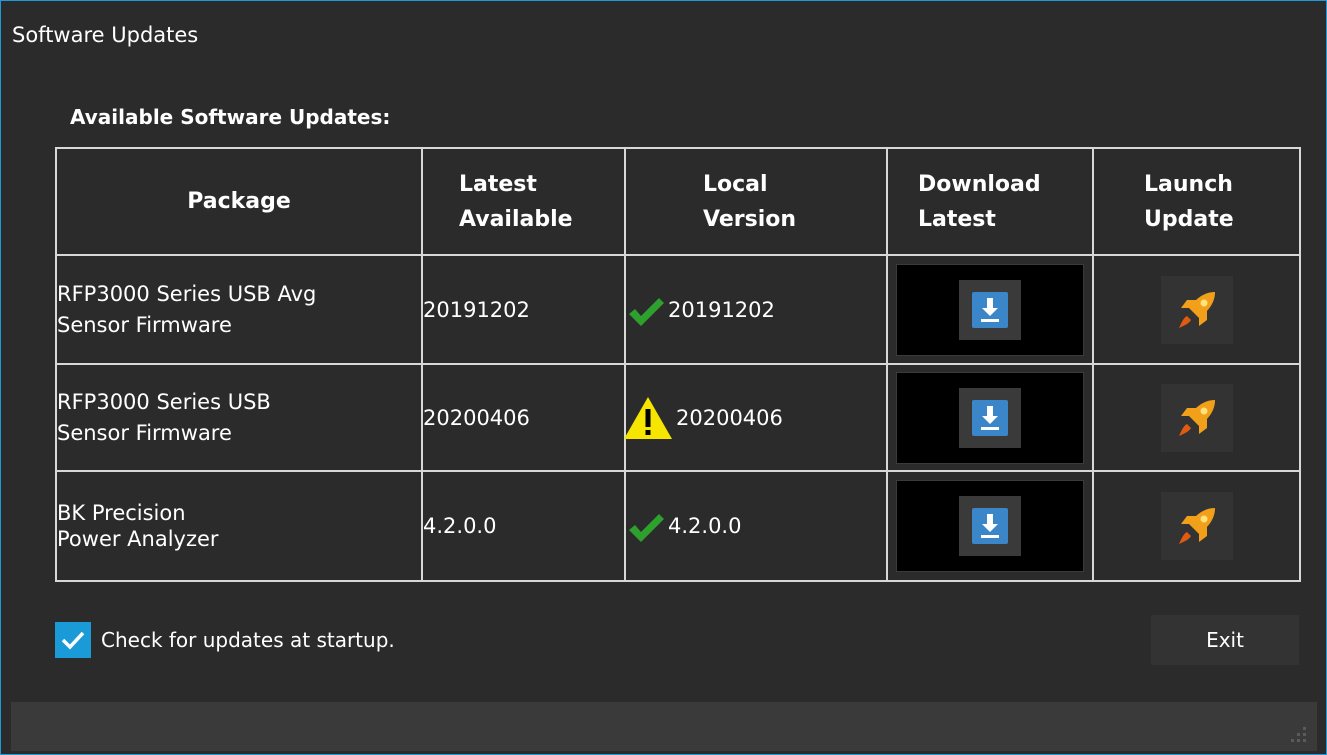  What do you see at coordinates (1188, 184) in the screenshot?
I see `header-launch-line1: Launch` at bounding box center [1188, 184].